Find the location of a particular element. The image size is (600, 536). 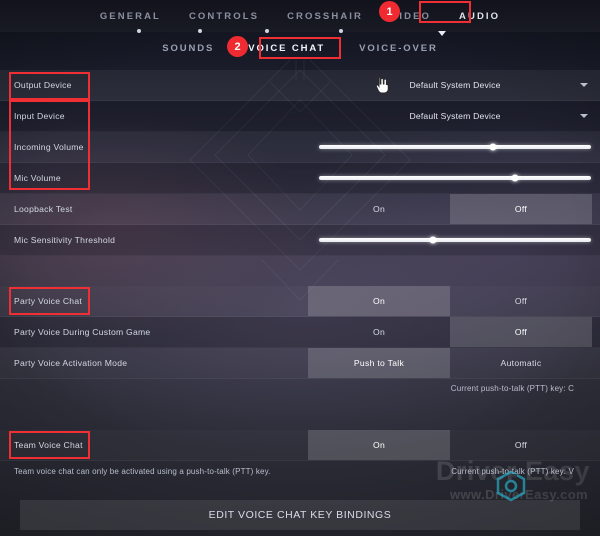

mic-volume-slider is located at coordinates (455, 178).